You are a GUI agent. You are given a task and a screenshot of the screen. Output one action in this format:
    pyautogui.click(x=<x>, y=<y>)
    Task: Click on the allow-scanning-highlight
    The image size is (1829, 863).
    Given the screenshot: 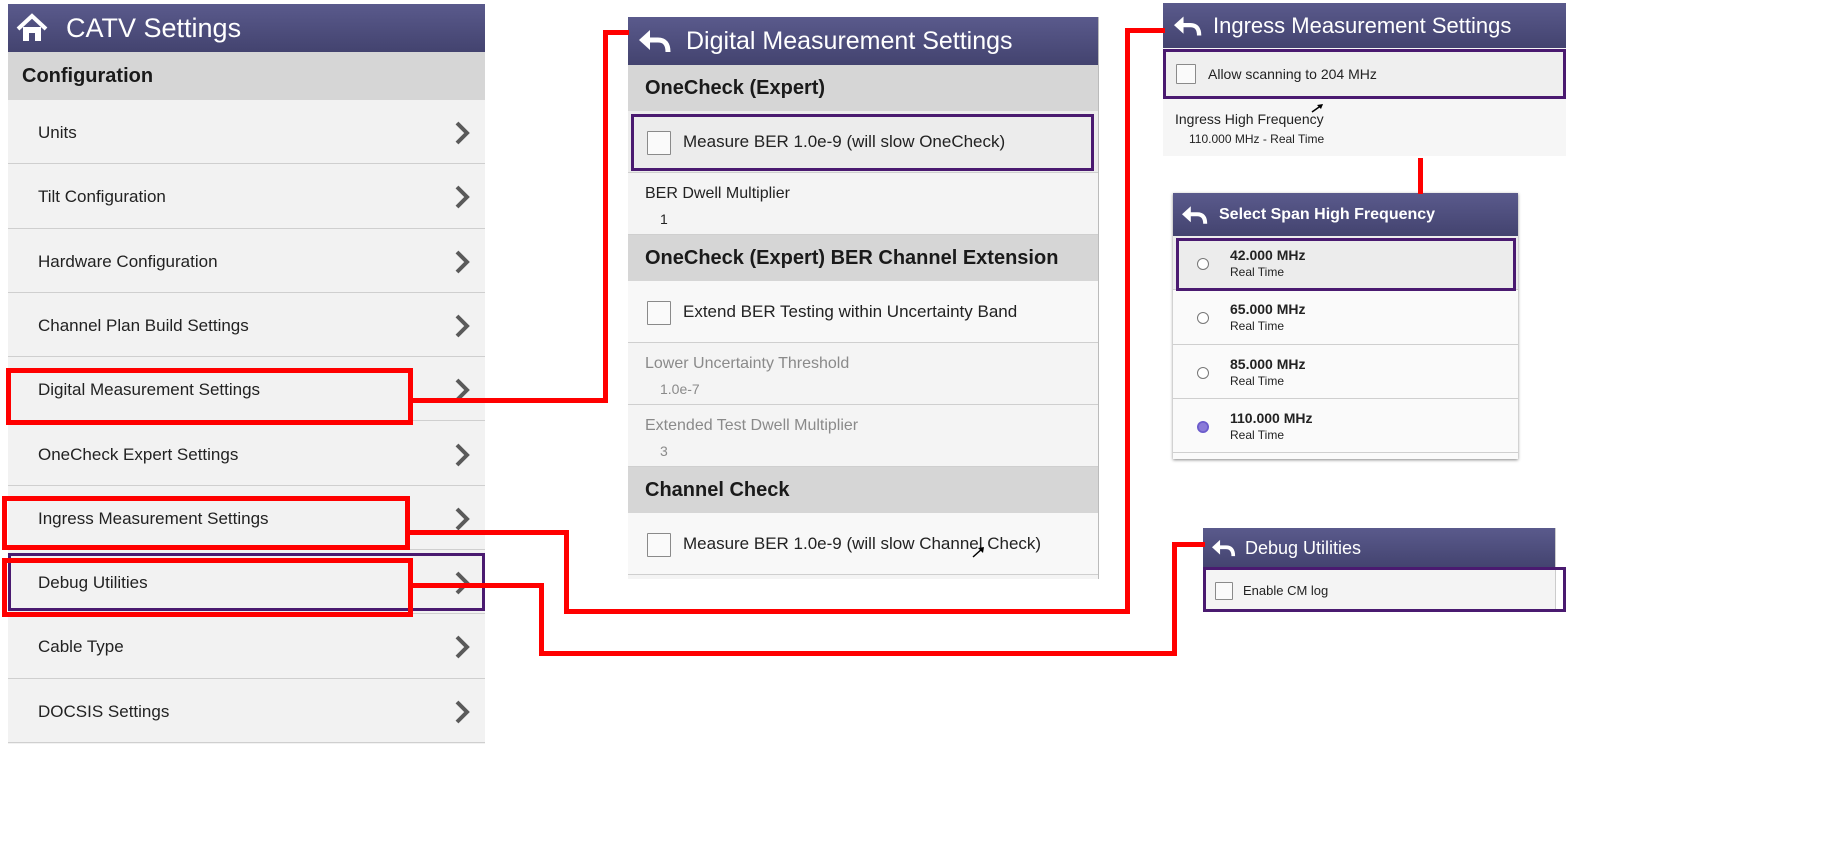 What is the action you would take?
    pyautogui.click(x=1364, y=74)
    